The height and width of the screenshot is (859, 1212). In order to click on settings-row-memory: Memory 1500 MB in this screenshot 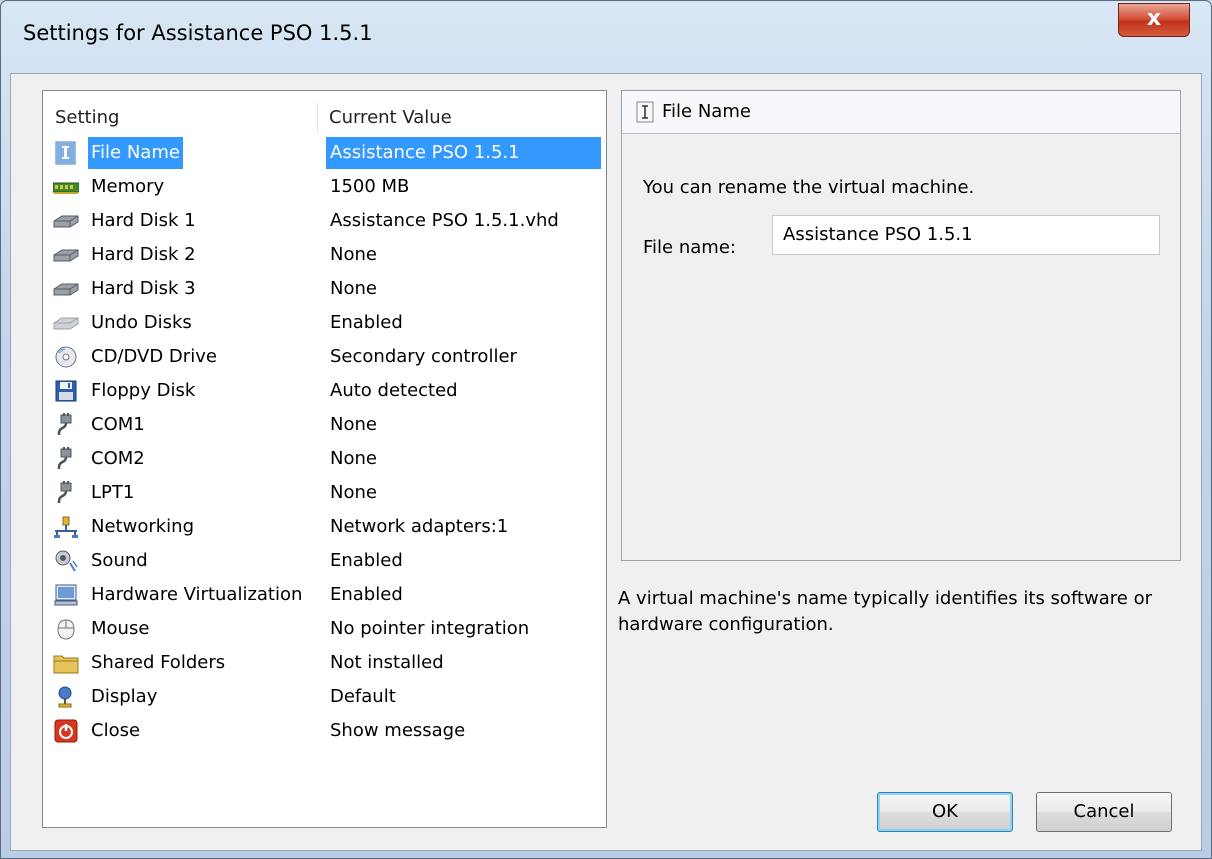, I will do `click(324, 187)`.